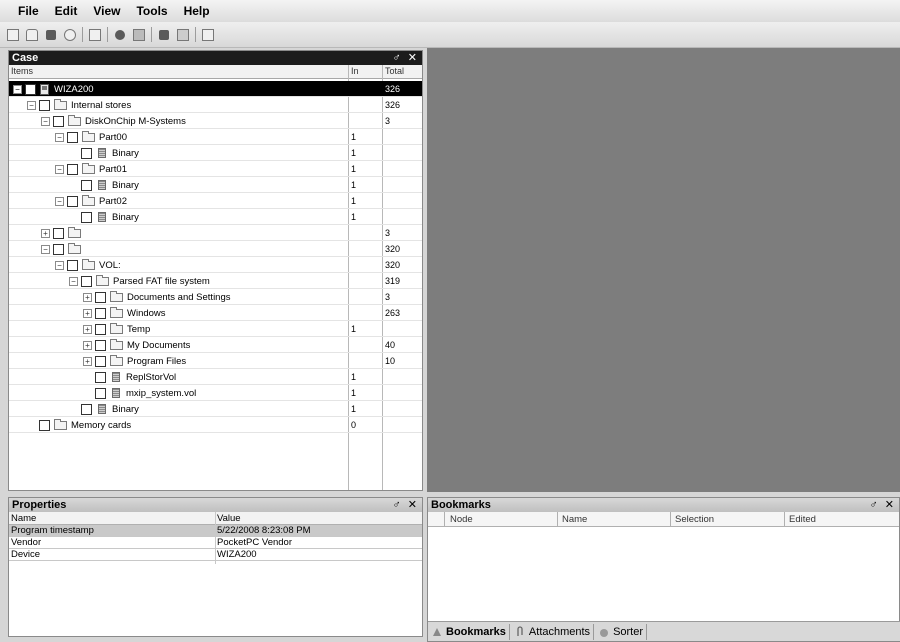 This screenshot has height=642, width=900. Describe the element at coordinates (95, 35) in the screenshot. I see `copy-icon` at that location.